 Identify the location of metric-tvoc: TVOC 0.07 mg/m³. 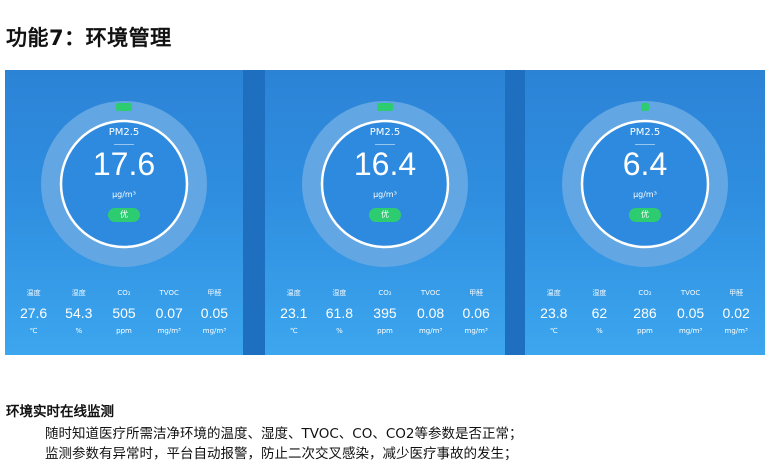
(169, 313).